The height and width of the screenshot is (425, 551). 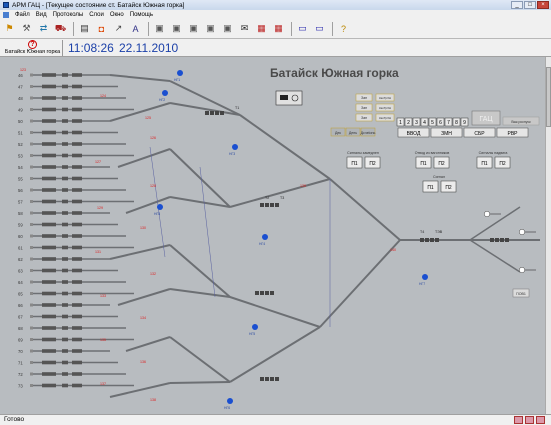 What do you see at coordinates (493, 153) in the screenshot?
I see `group-title: Сигналы надвига` at bounding box center [493, 153].